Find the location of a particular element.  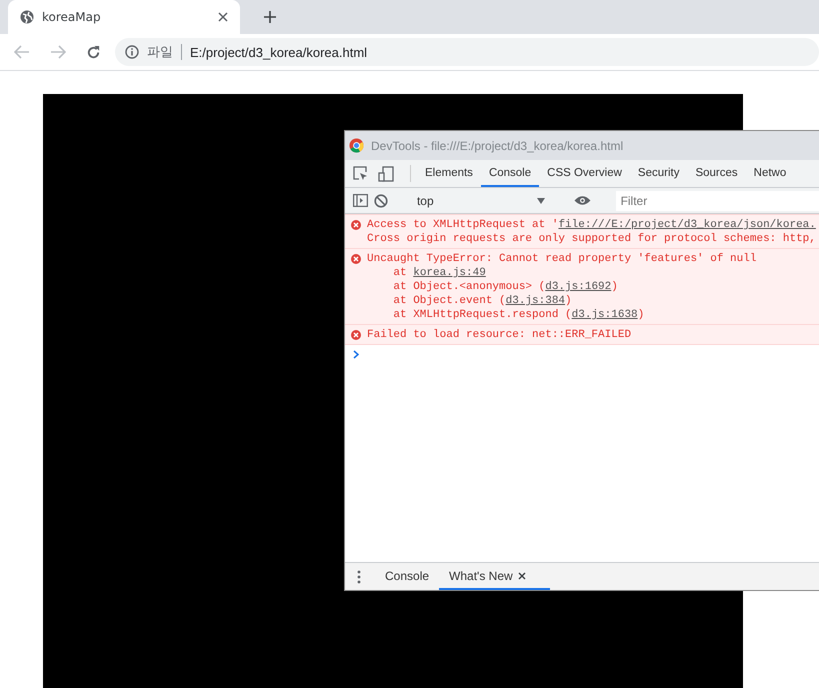

browser-tab: koreaMap is located at coordinates (124, 17).